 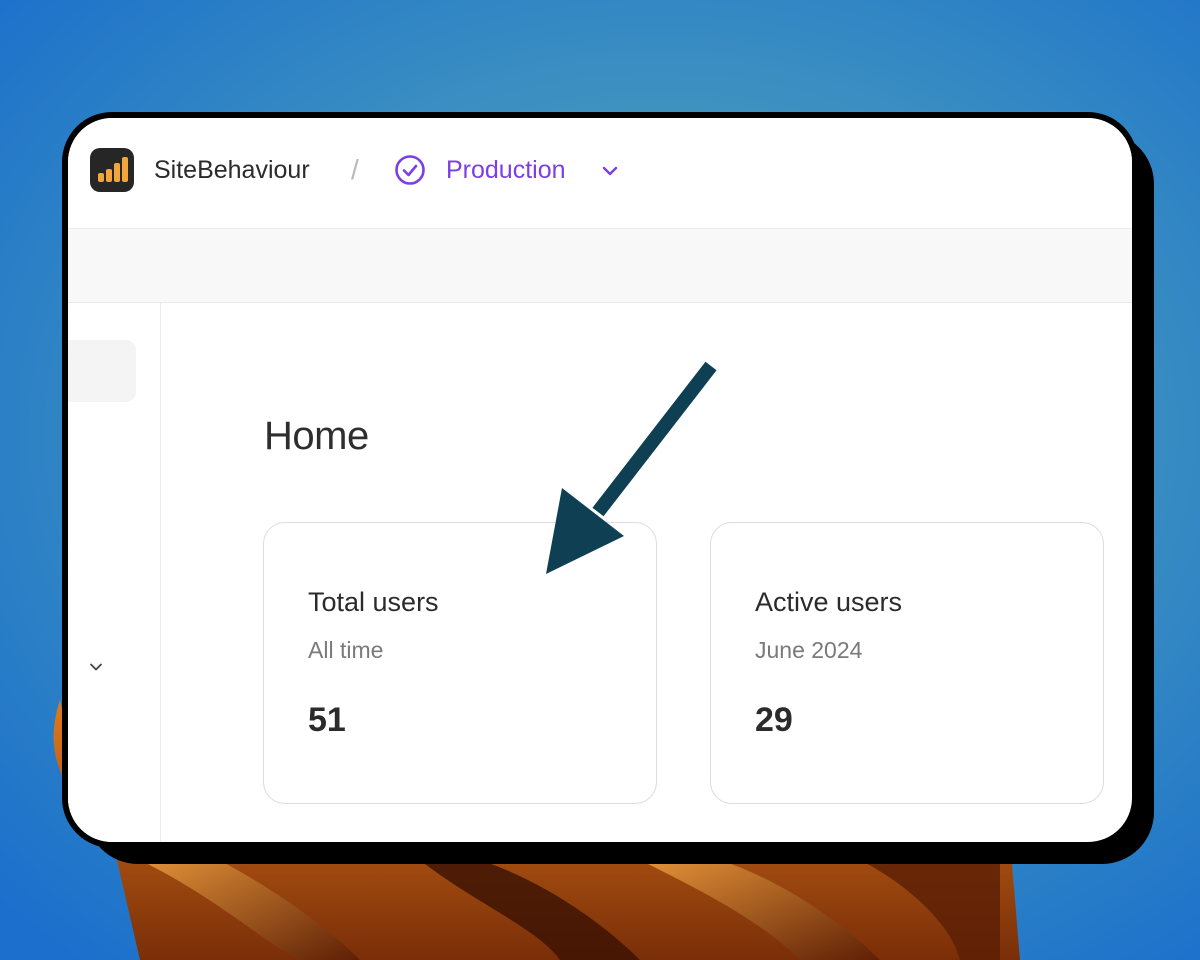 What do you see at coordinates (346, 650) in the screenshot?
I see `card-subtitle: All time` at bounding box center [346, 650].